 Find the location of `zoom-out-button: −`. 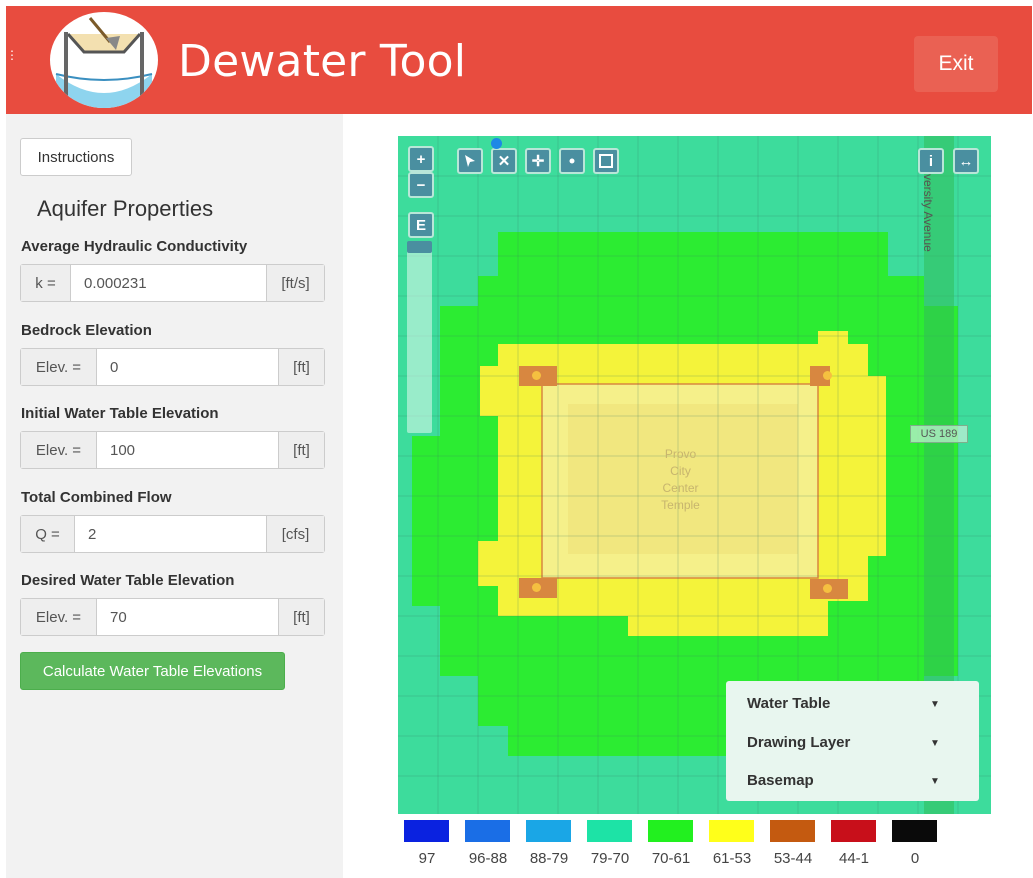

zoom-out-button: − is located at coordinates (421, 185).